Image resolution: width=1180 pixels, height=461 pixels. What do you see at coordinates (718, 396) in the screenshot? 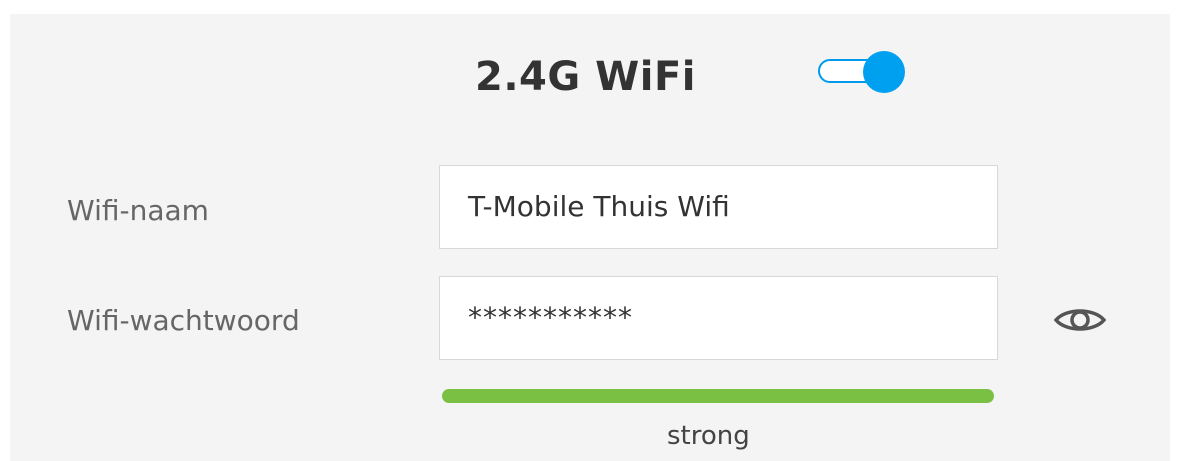
I see `password-strength-bar` at bounding box center [718, 396].